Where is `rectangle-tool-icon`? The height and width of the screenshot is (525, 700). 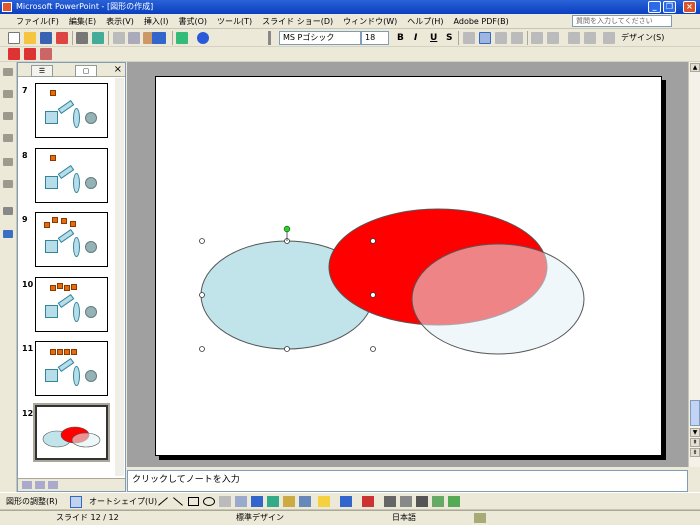 rectangle-tool-icon is located at coordinates (193, 501).